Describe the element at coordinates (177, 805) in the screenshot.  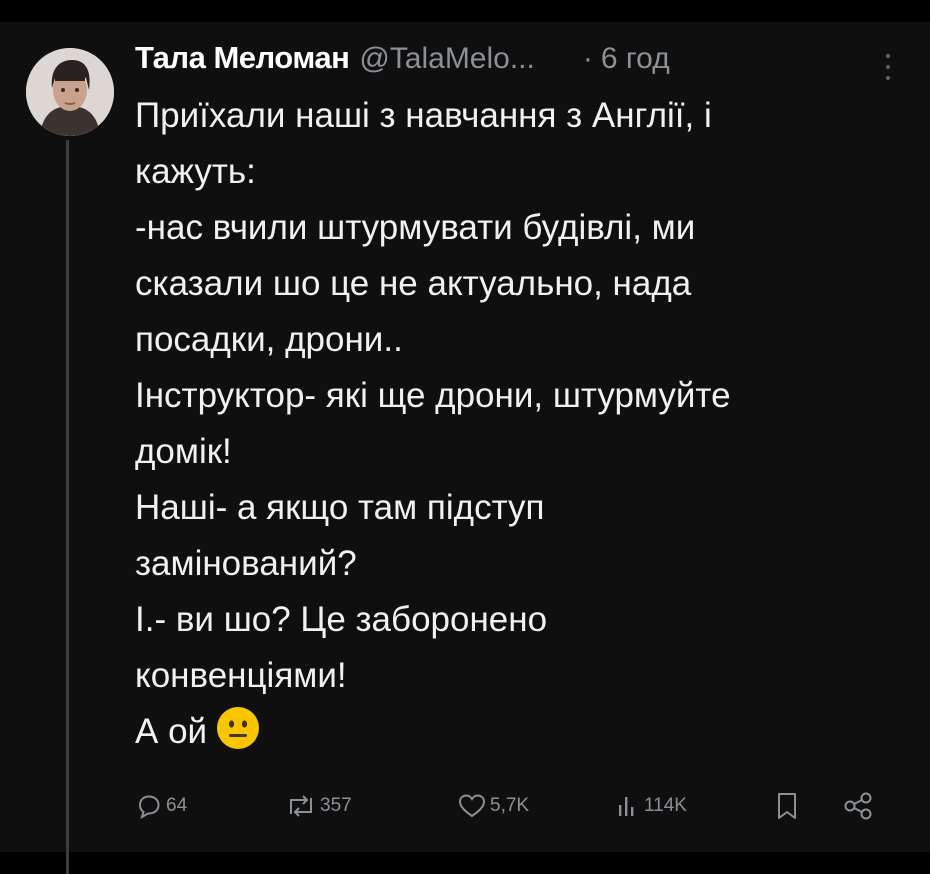
I see `reply-count: 64` at that location.